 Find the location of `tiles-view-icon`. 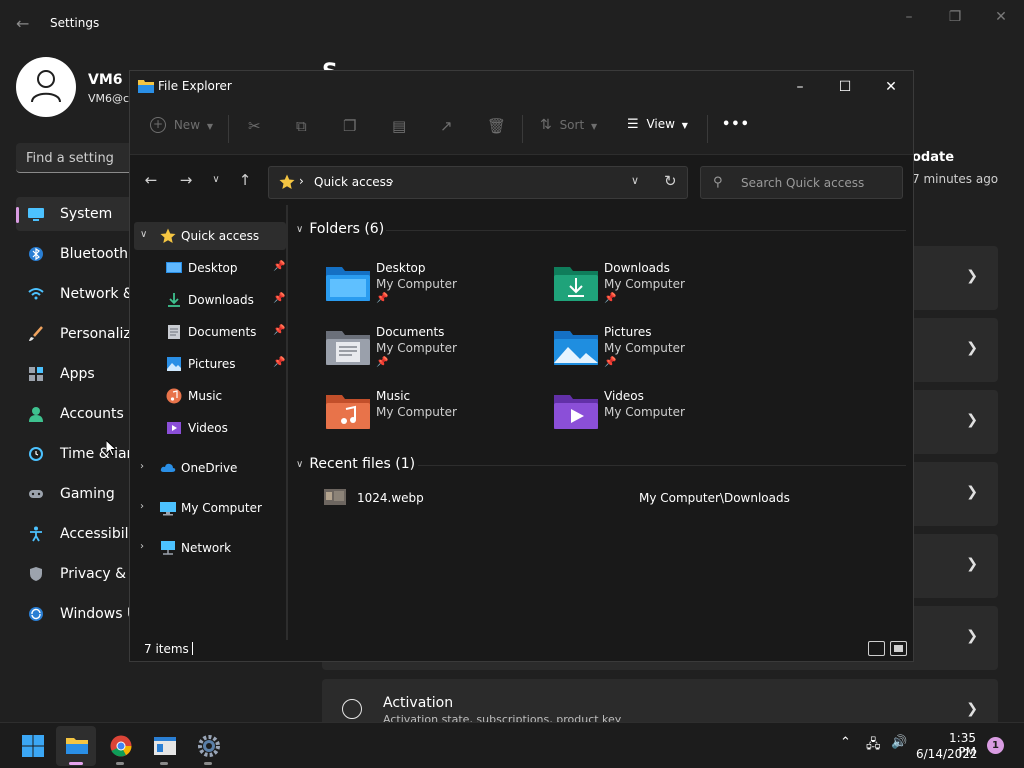

tiles-view-icon is located at coordinates (898, 648).